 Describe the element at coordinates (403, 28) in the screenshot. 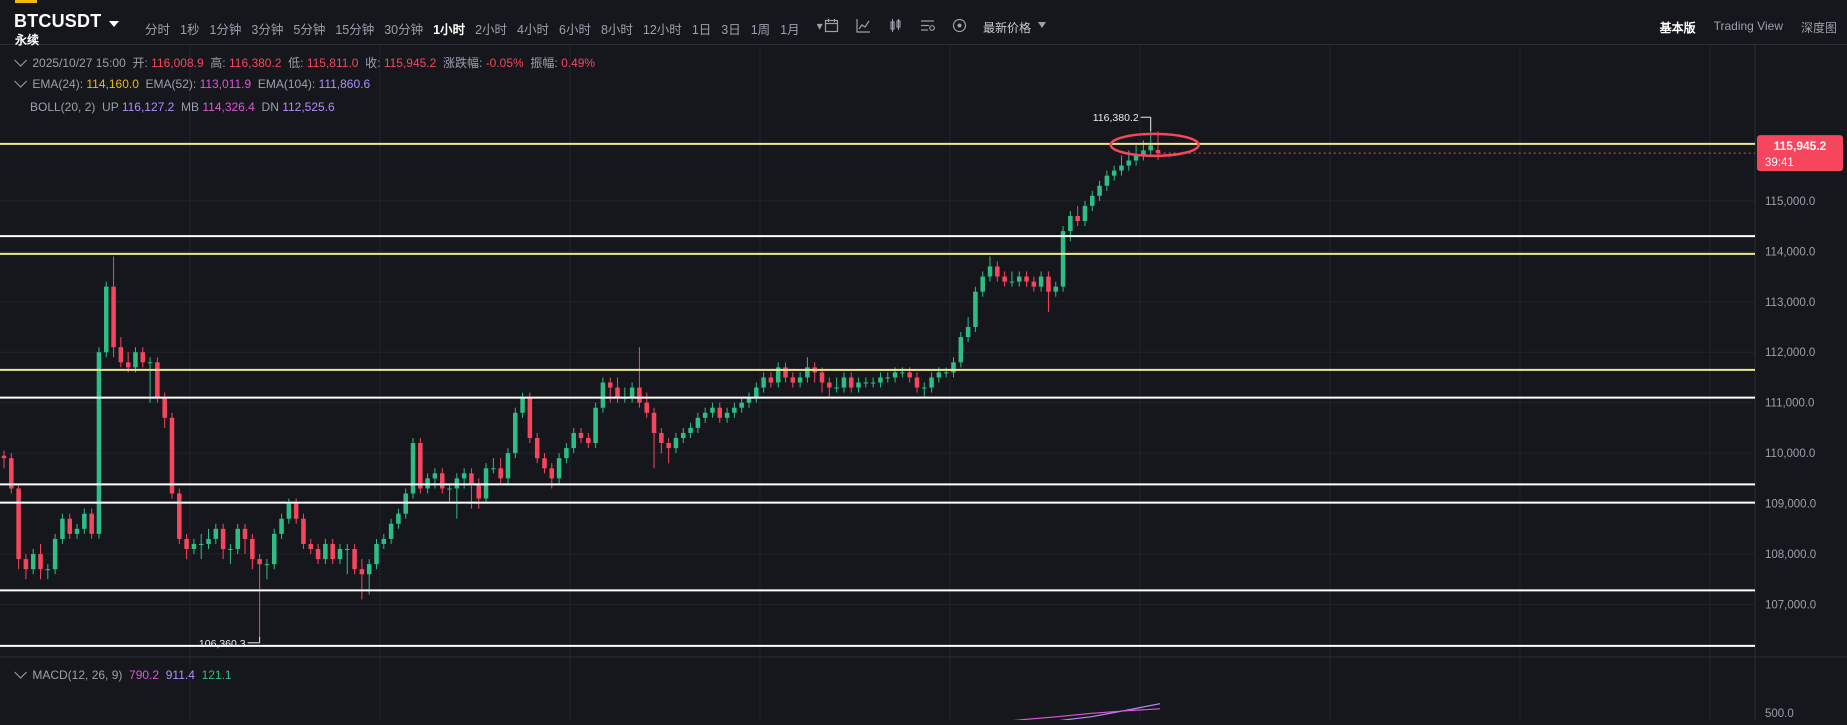

I see `interval-option: 30分钟` at that location.